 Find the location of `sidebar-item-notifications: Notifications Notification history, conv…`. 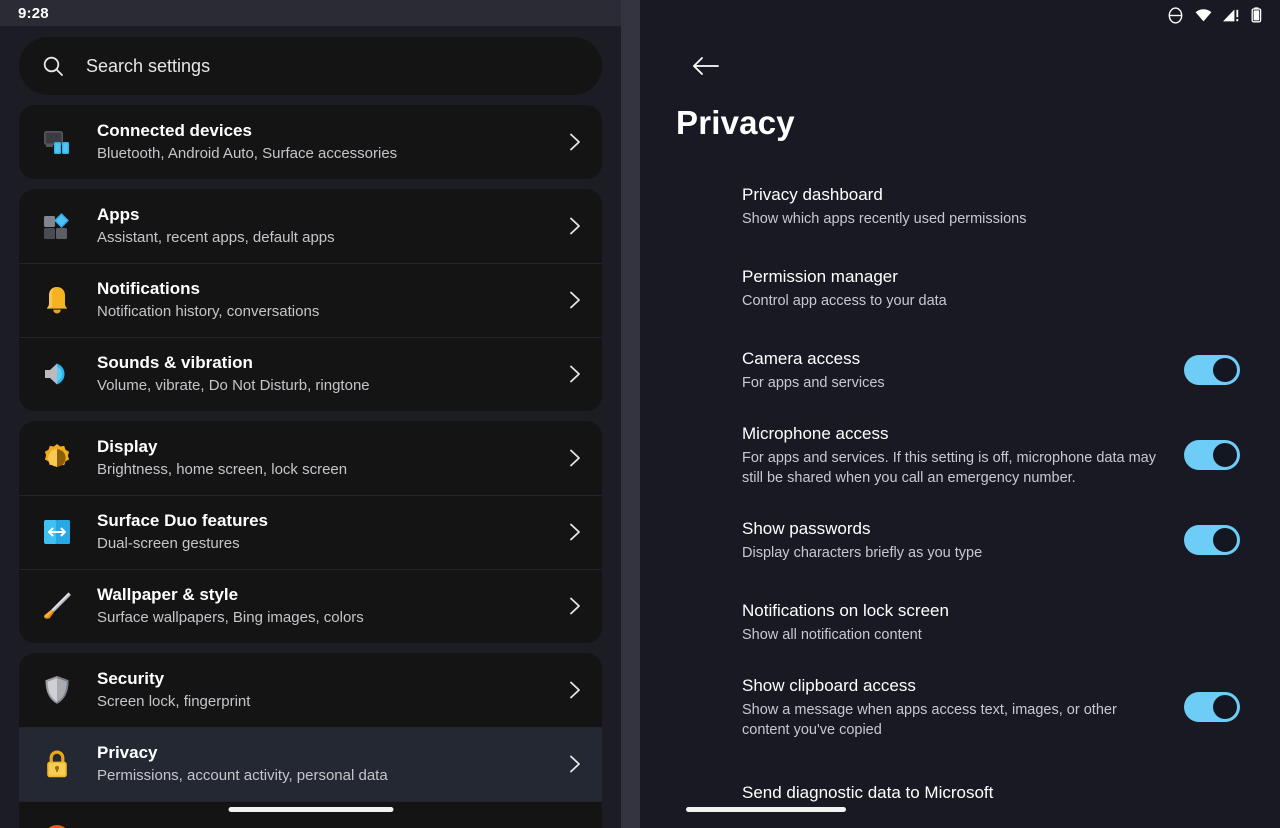

sidebar-item-notifications: Notifications Notification history, conv… is located at coordinates (310, 300).